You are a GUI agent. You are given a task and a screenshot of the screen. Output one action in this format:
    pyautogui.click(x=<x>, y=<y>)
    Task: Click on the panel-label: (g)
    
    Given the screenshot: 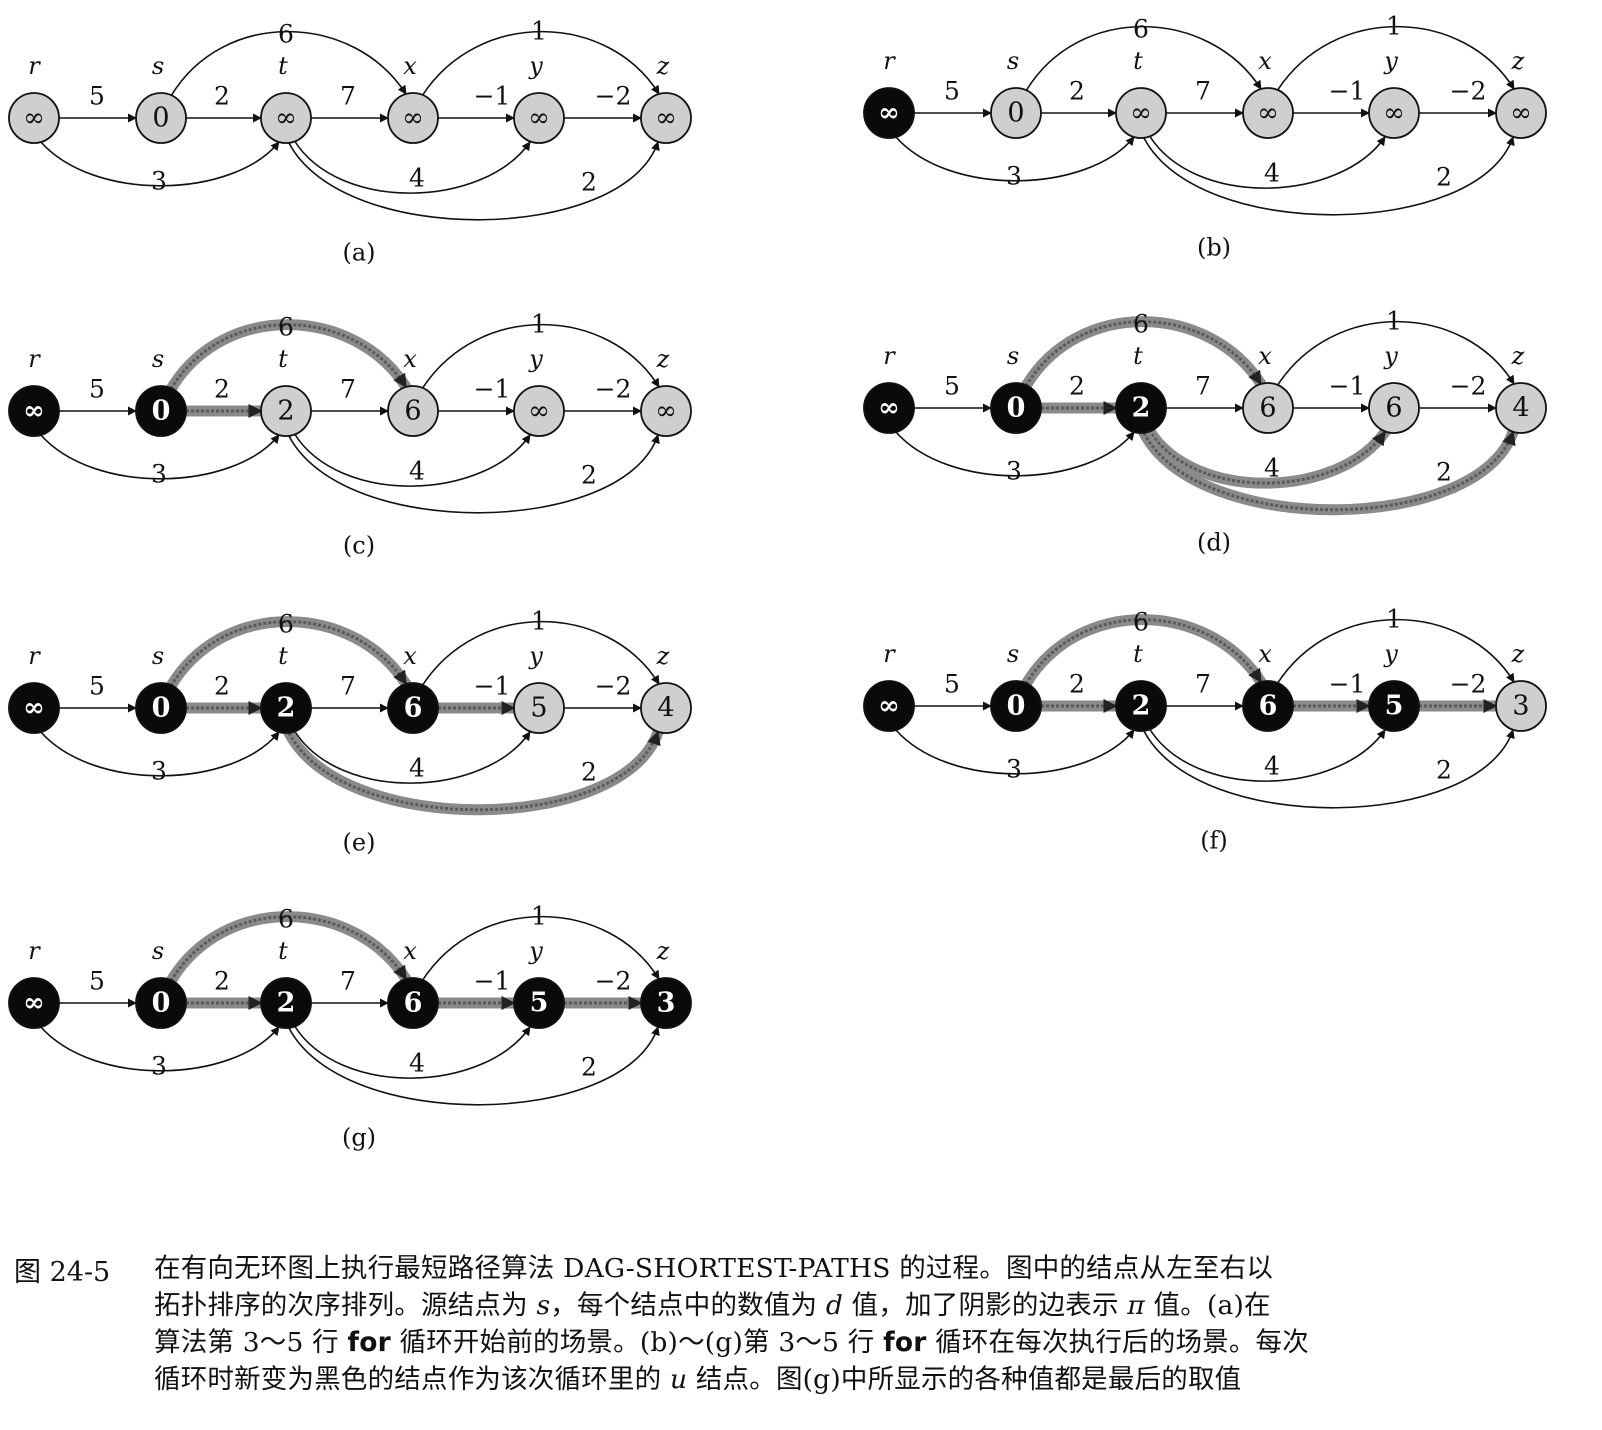 What is the action you would take?
    pyautogui.click(x=359, y=1138)
    